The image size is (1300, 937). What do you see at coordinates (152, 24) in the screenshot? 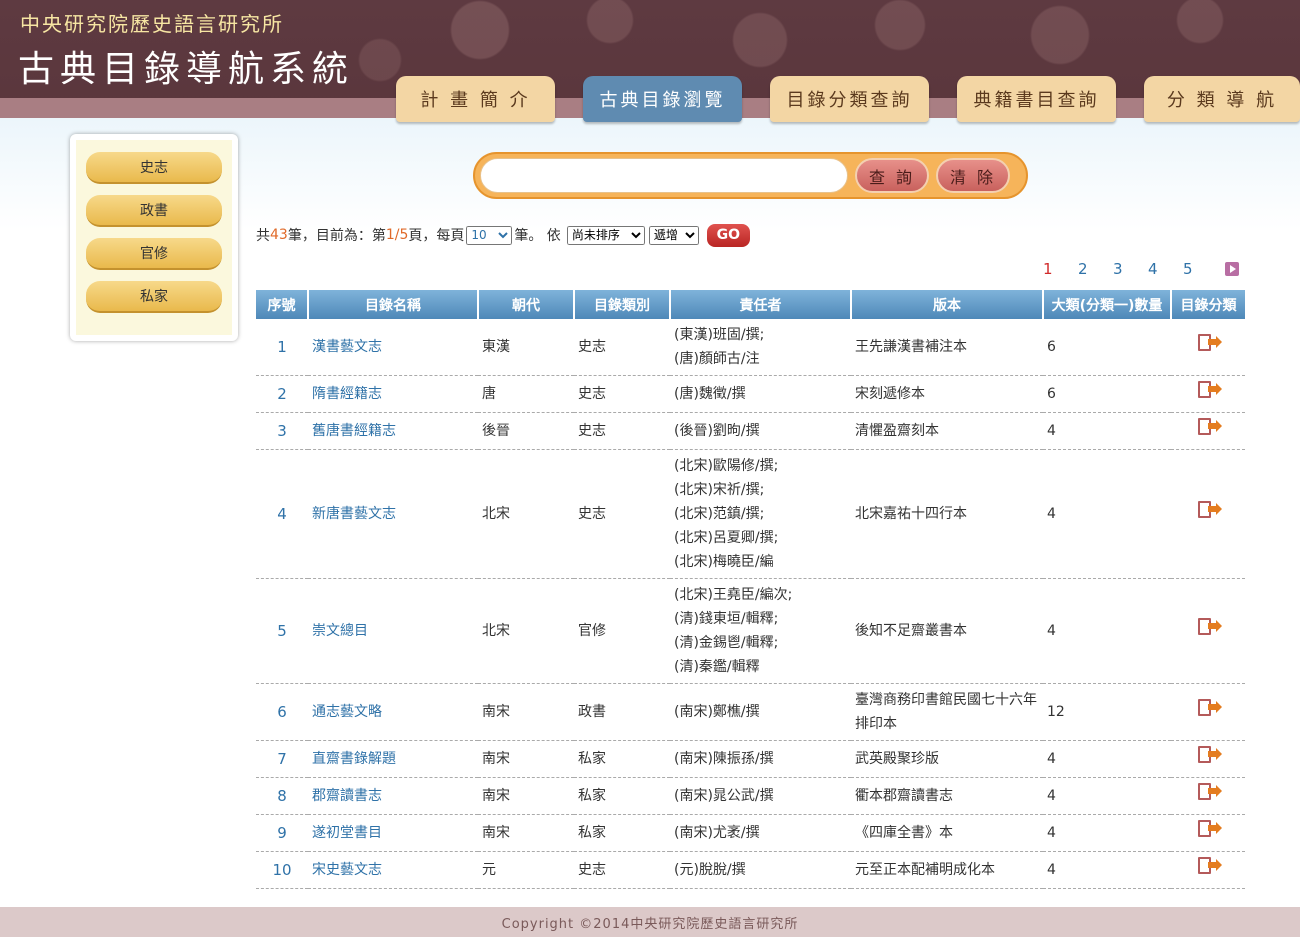
I see `institute-name: 中央研究院歷史語言研究所` at bounding box center [152, 24].